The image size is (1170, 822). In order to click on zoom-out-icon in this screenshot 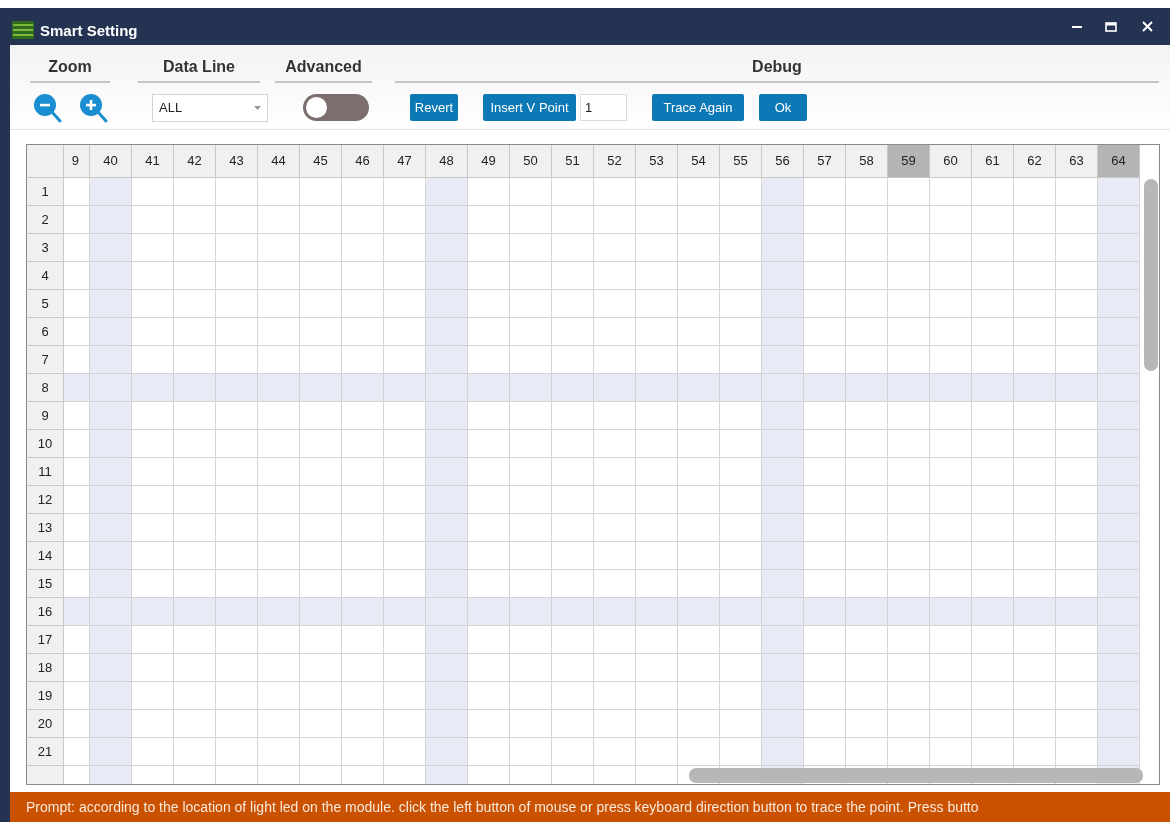, I will do `click(48, 108)`.